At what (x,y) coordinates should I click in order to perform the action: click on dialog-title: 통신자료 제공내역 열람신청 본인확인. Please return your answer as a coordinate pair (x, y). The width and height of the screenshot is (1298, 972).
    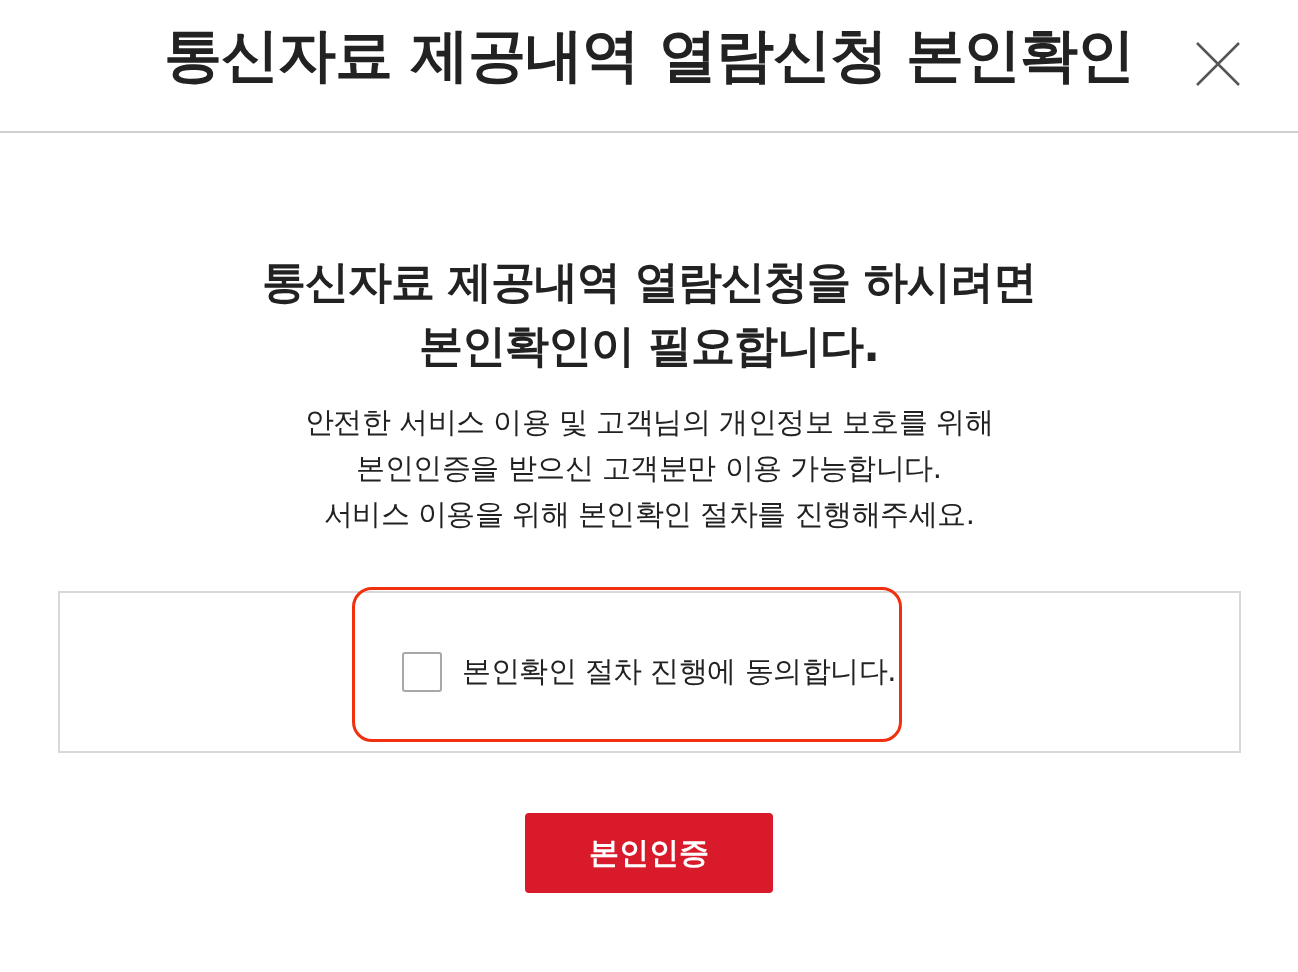
    Looking at the image, I should click on (649, 55).